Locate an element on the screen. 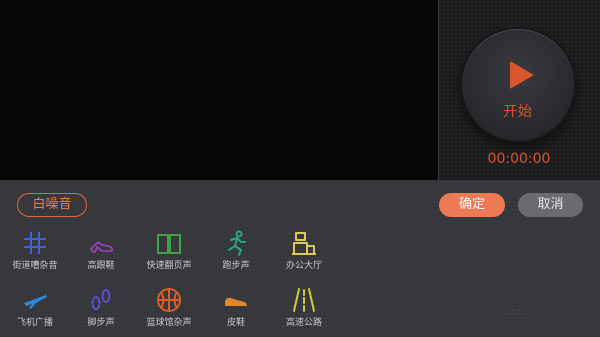 The height and width of the screenshot is (337, 600). sound-item-high-heel: 高跟鞋 is located at coordinates (101, 253).